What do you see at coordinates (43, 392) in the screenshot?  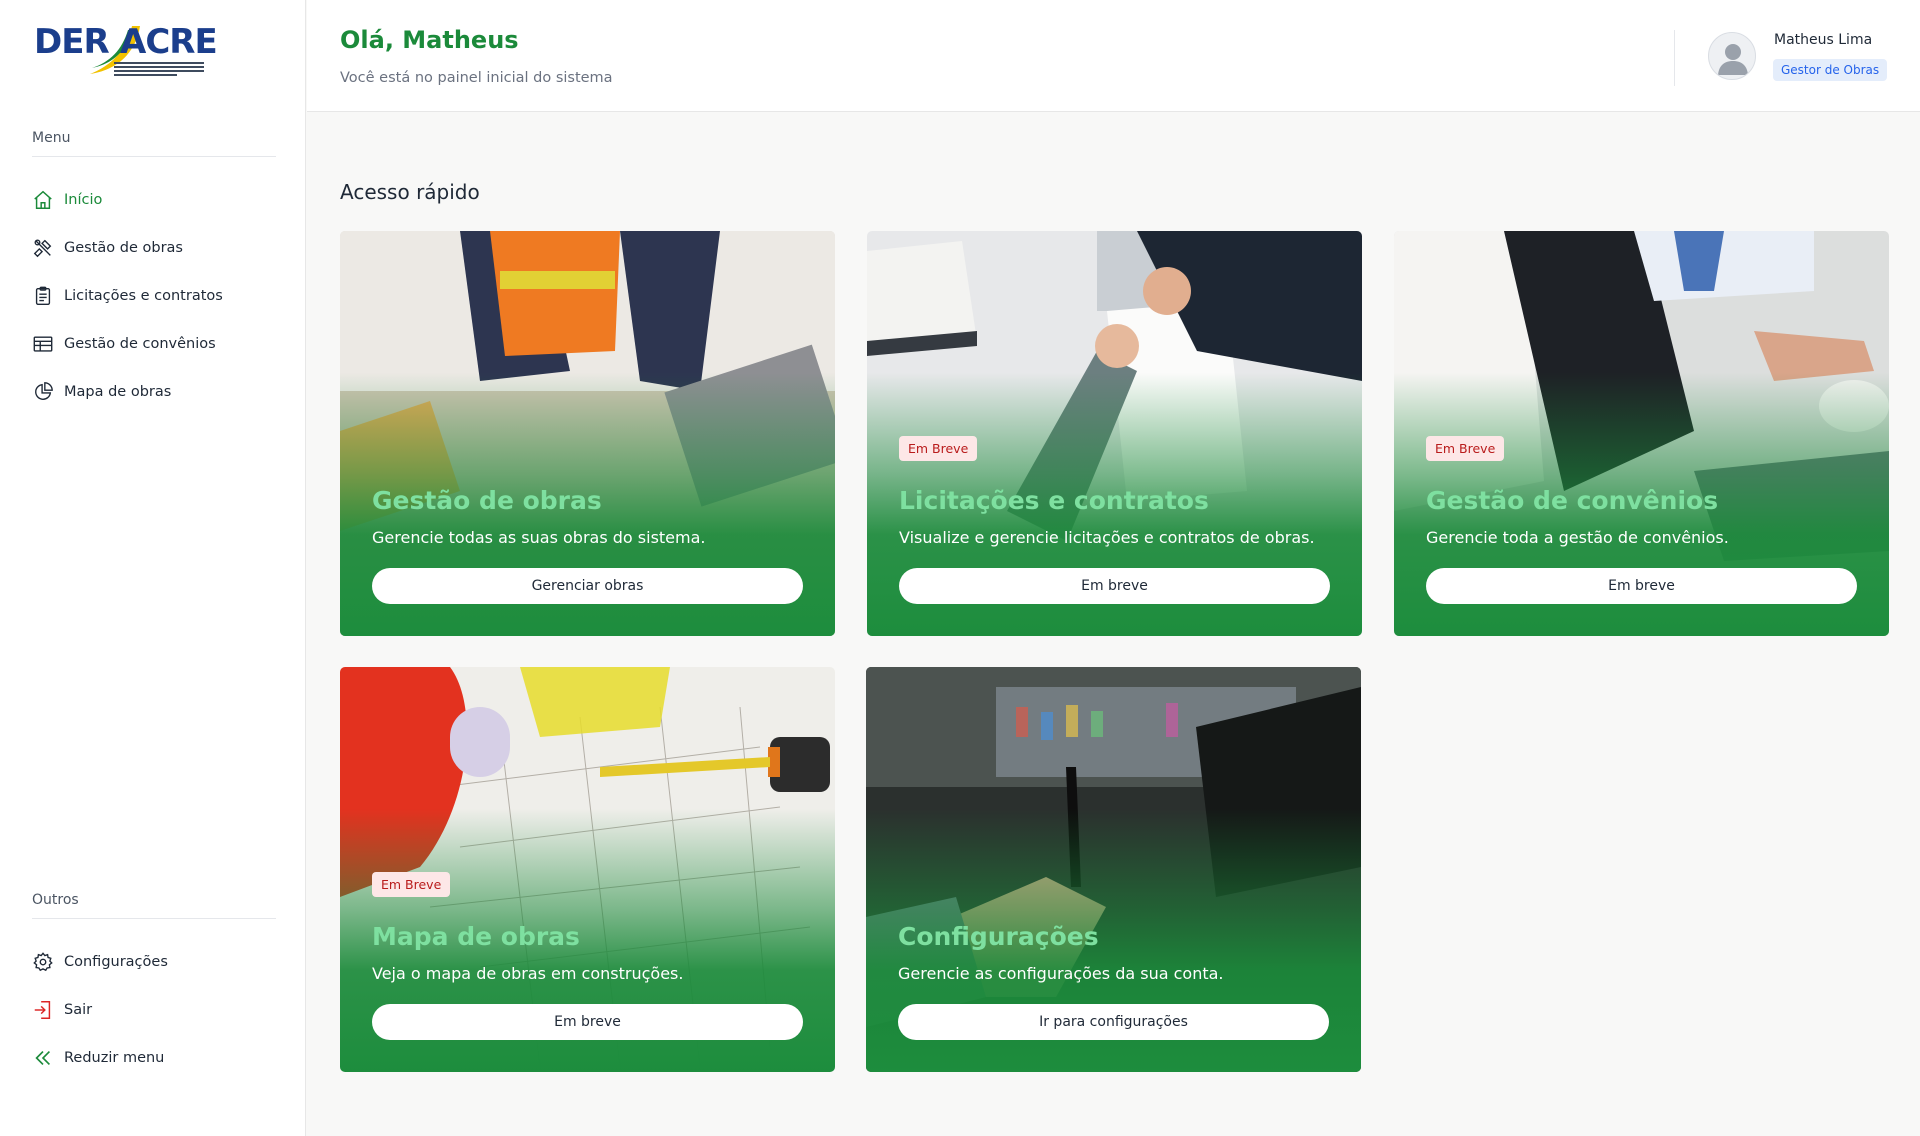 I see `pie-chart-icon` at bounding box center [43, 392].